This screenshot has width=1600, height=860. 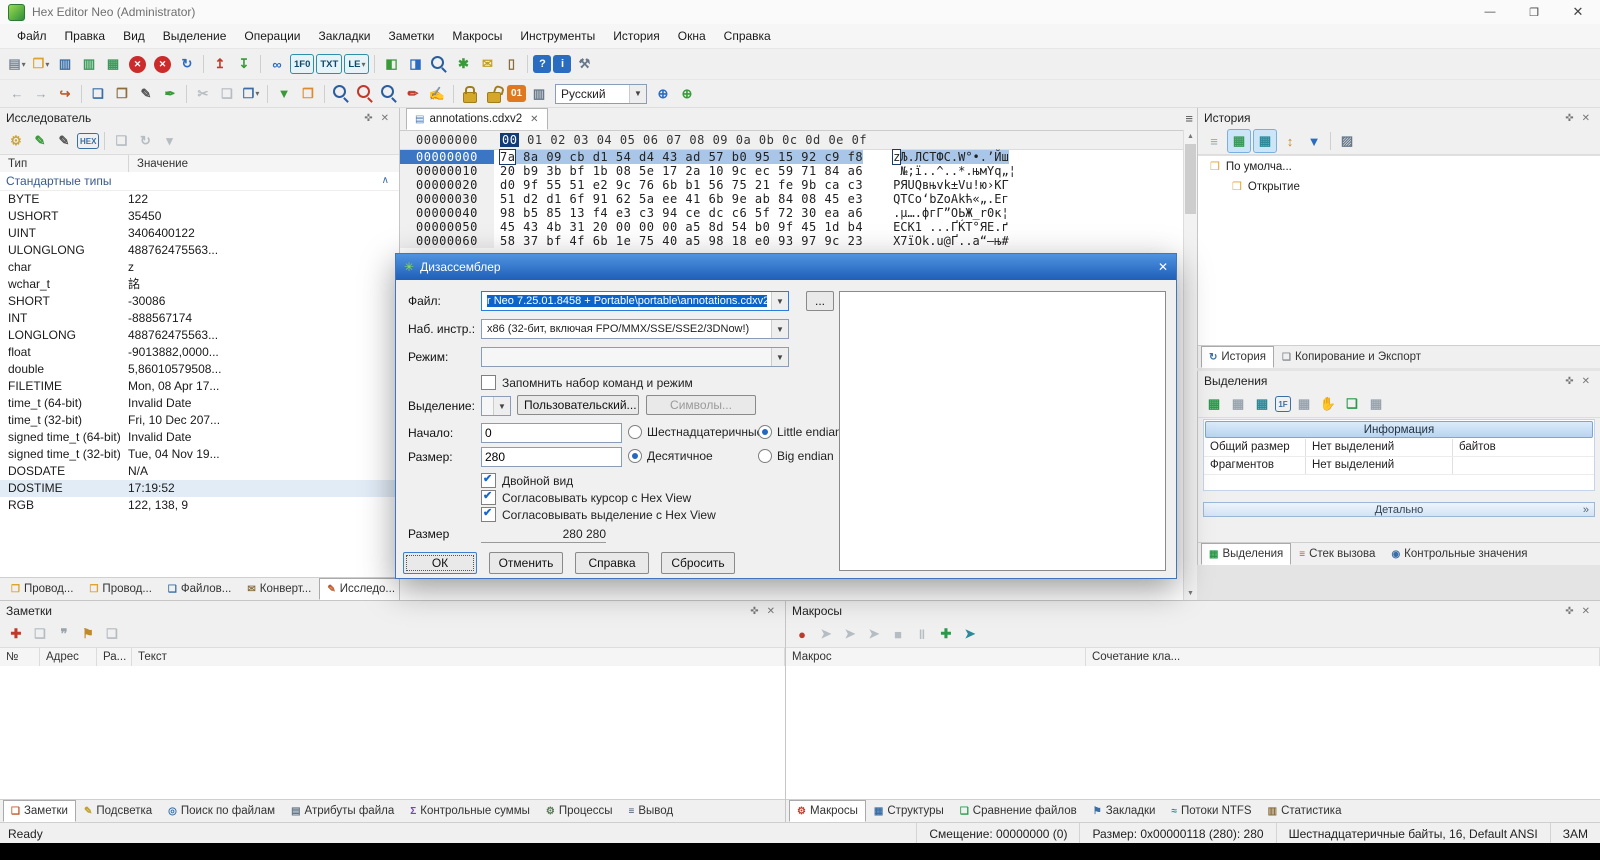 I want to click on annotate-icon: ✏, so click(x=413, y=94).